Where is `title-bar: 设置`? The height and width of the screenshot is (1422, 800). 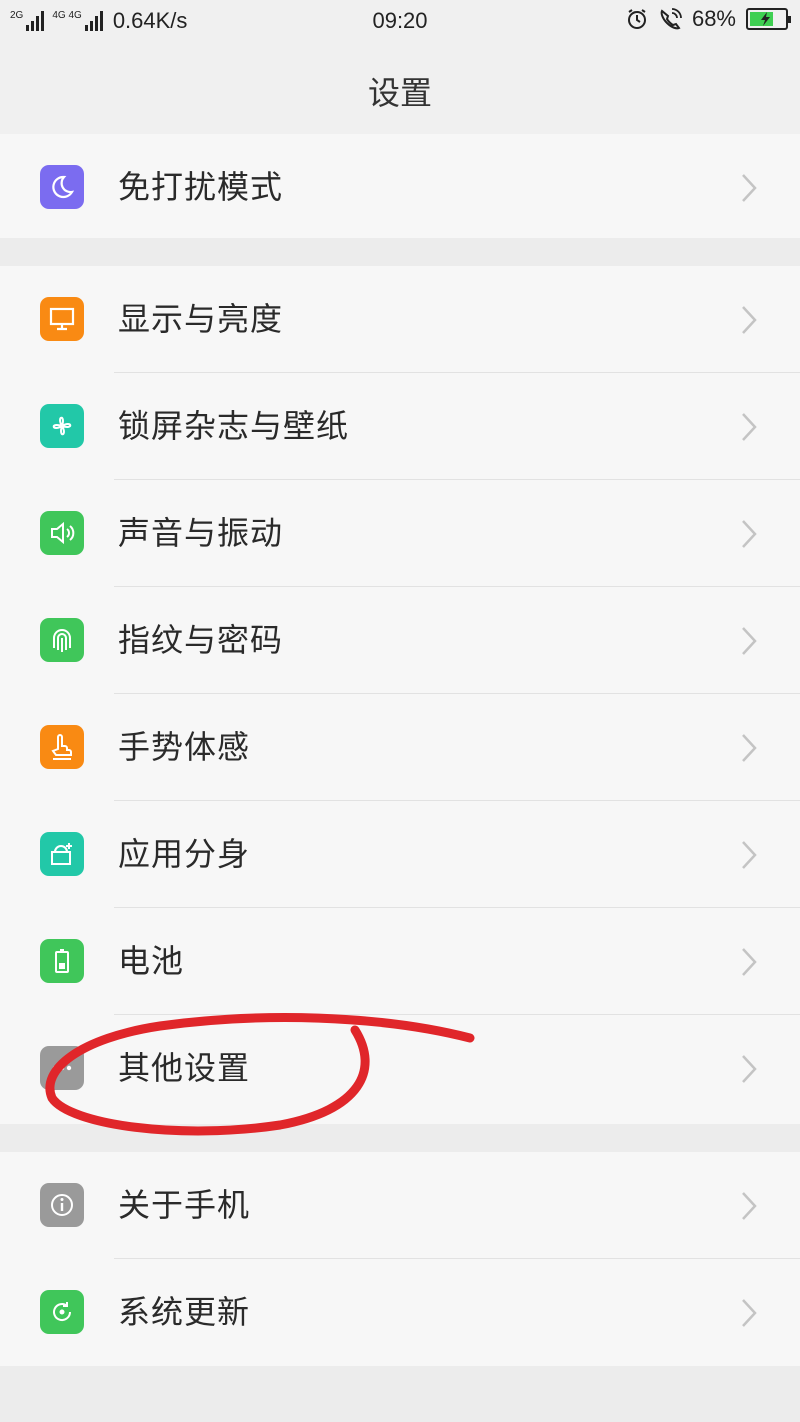
title-bar: 设置 is located at coordinates (400, 89).